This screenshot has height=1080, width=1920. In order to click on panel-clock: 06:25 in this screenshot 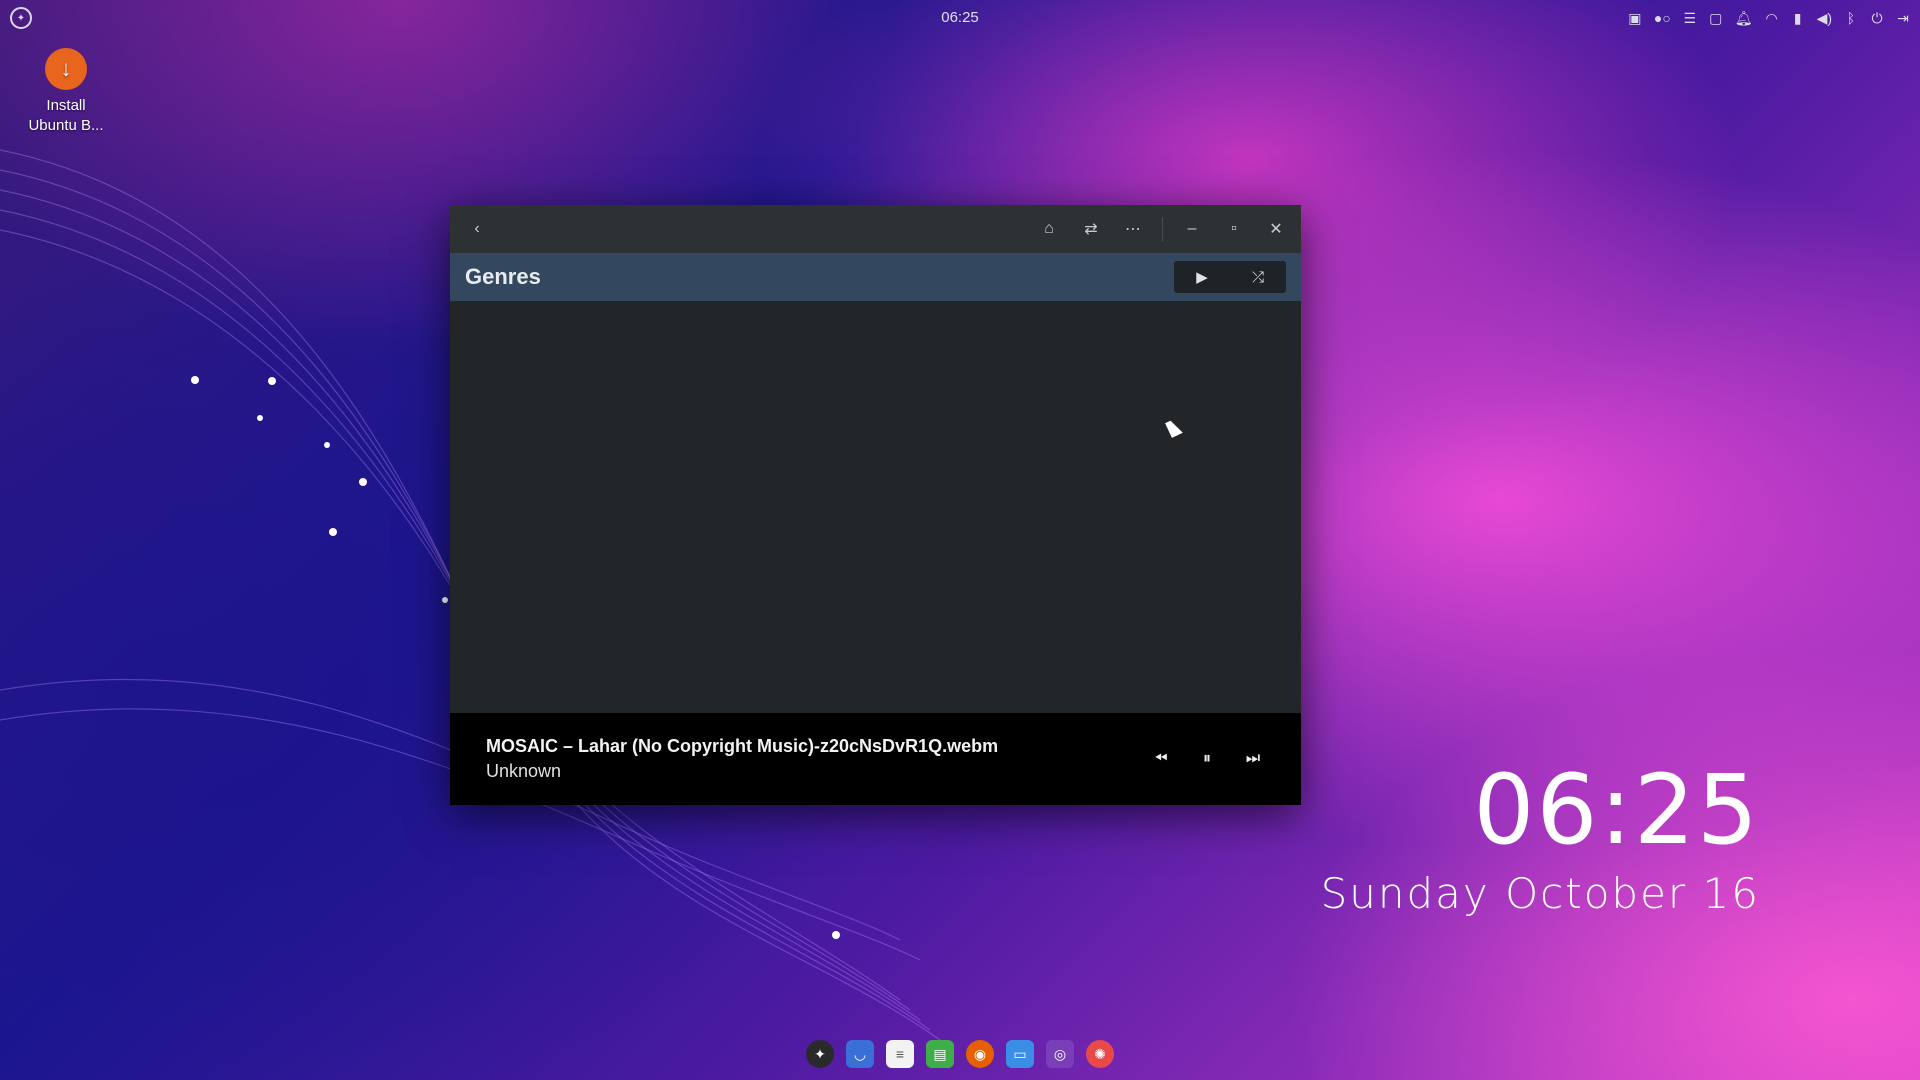, I will do `click(960, 17)`.